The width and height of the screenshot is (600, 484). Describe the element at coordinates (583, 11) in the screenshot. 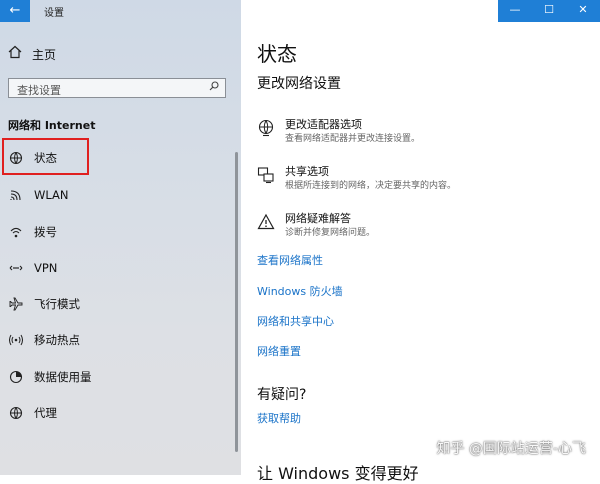

I see `close-button: ✕` at that location.